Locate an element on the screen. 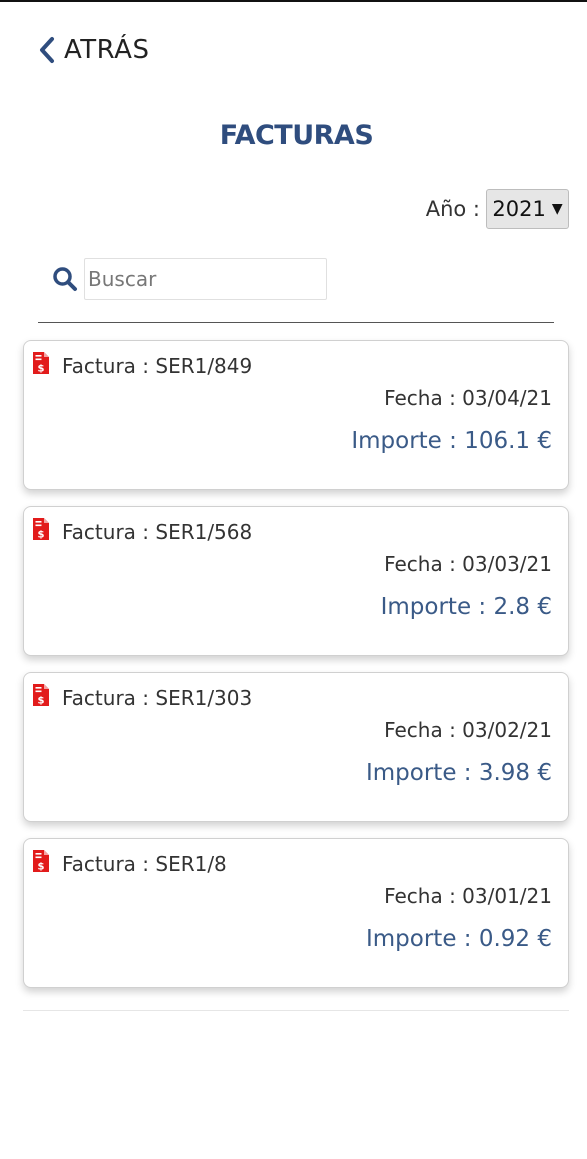 The width and height of the screenshot is (587, 1159). page-title: FACTURAS is located at coordinates (296, 135).